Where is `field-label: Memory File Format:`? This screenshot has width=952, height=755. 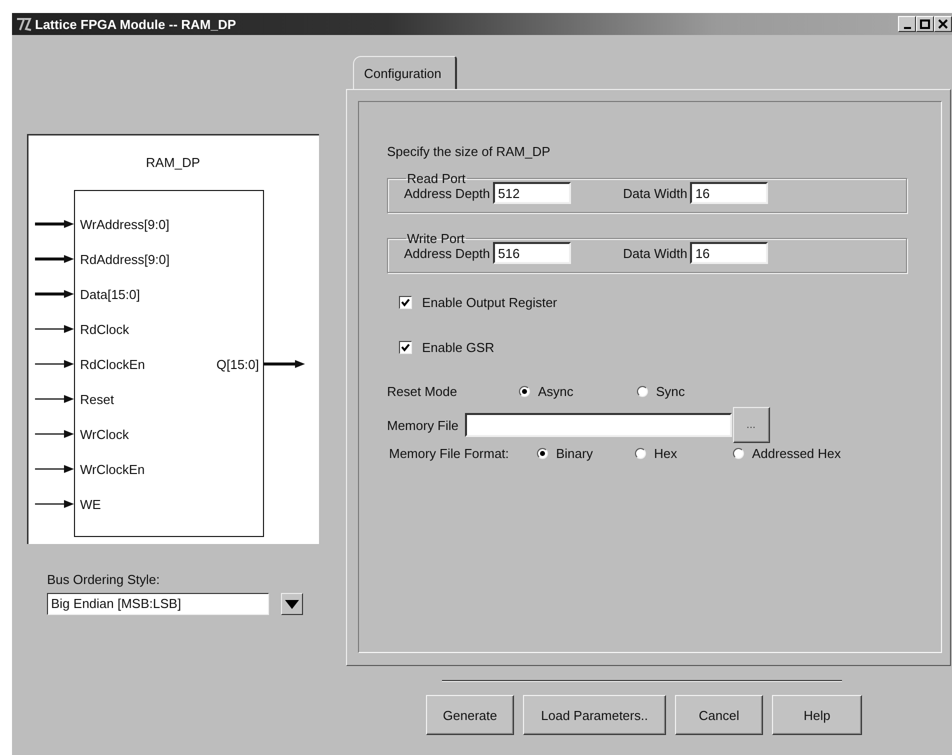
field-label: Memory File Format: is located at coordinates (449, 453).